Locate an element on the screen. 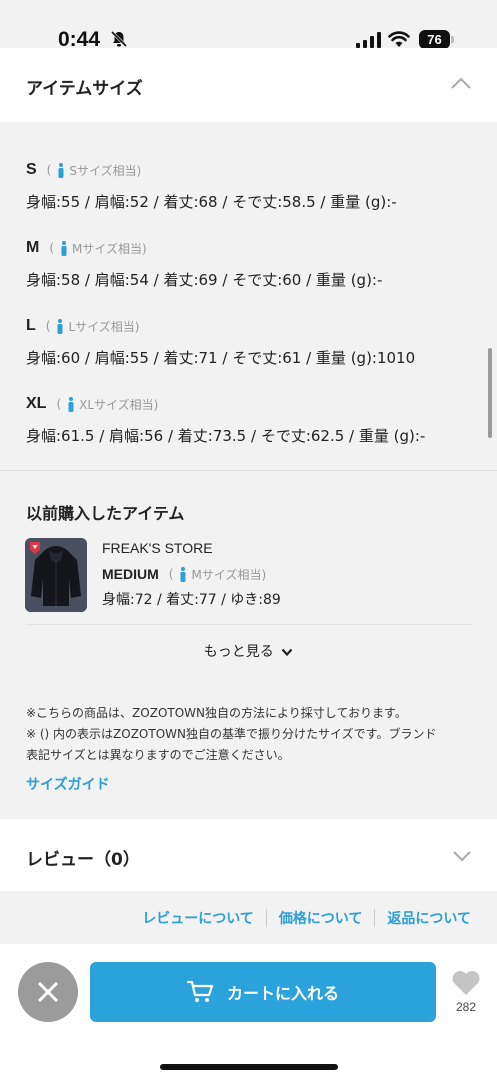 Image resolution: width=497 pixels, height=1080 pixels. chevron-up-icon is located at coordinates (461, 83).